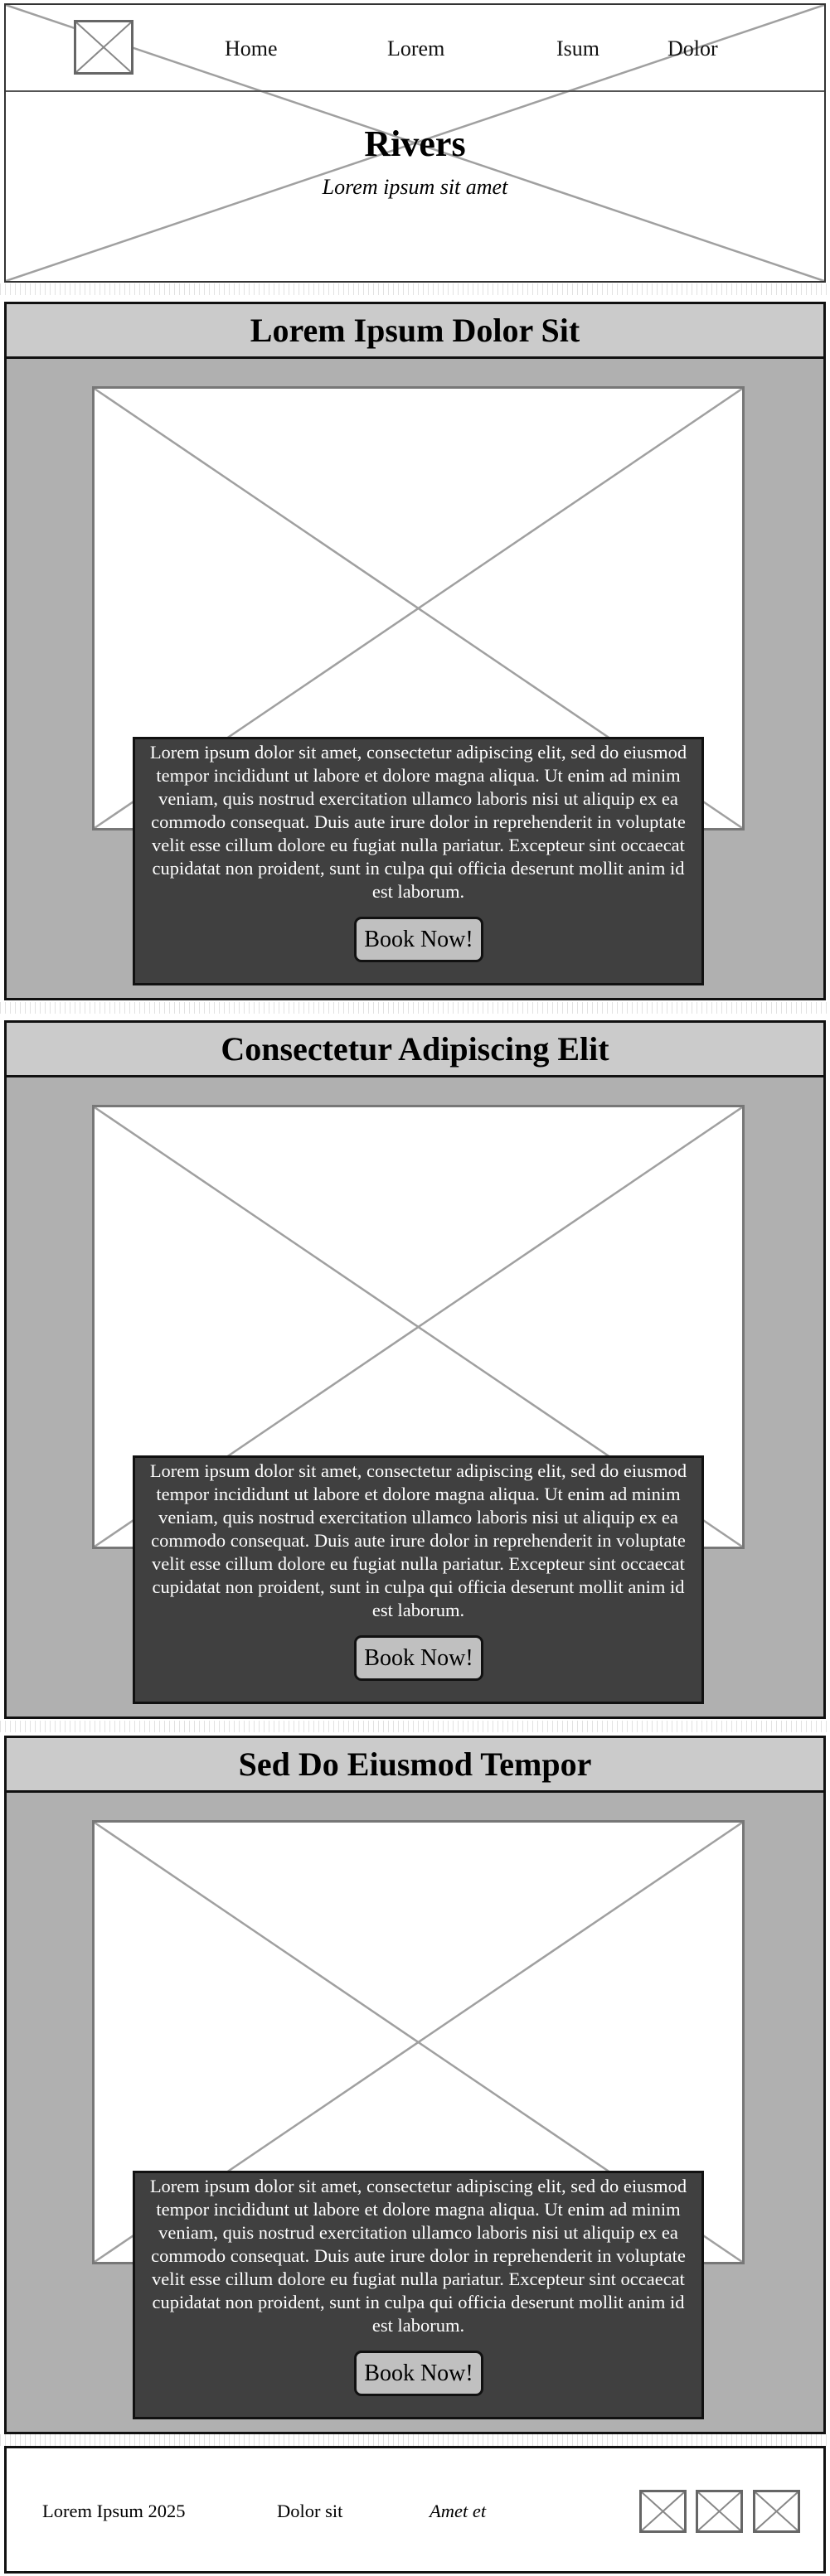 The height and width of the screenshot is (2576, 830). I want to click on site-title: Rivers, so click(415, 143).